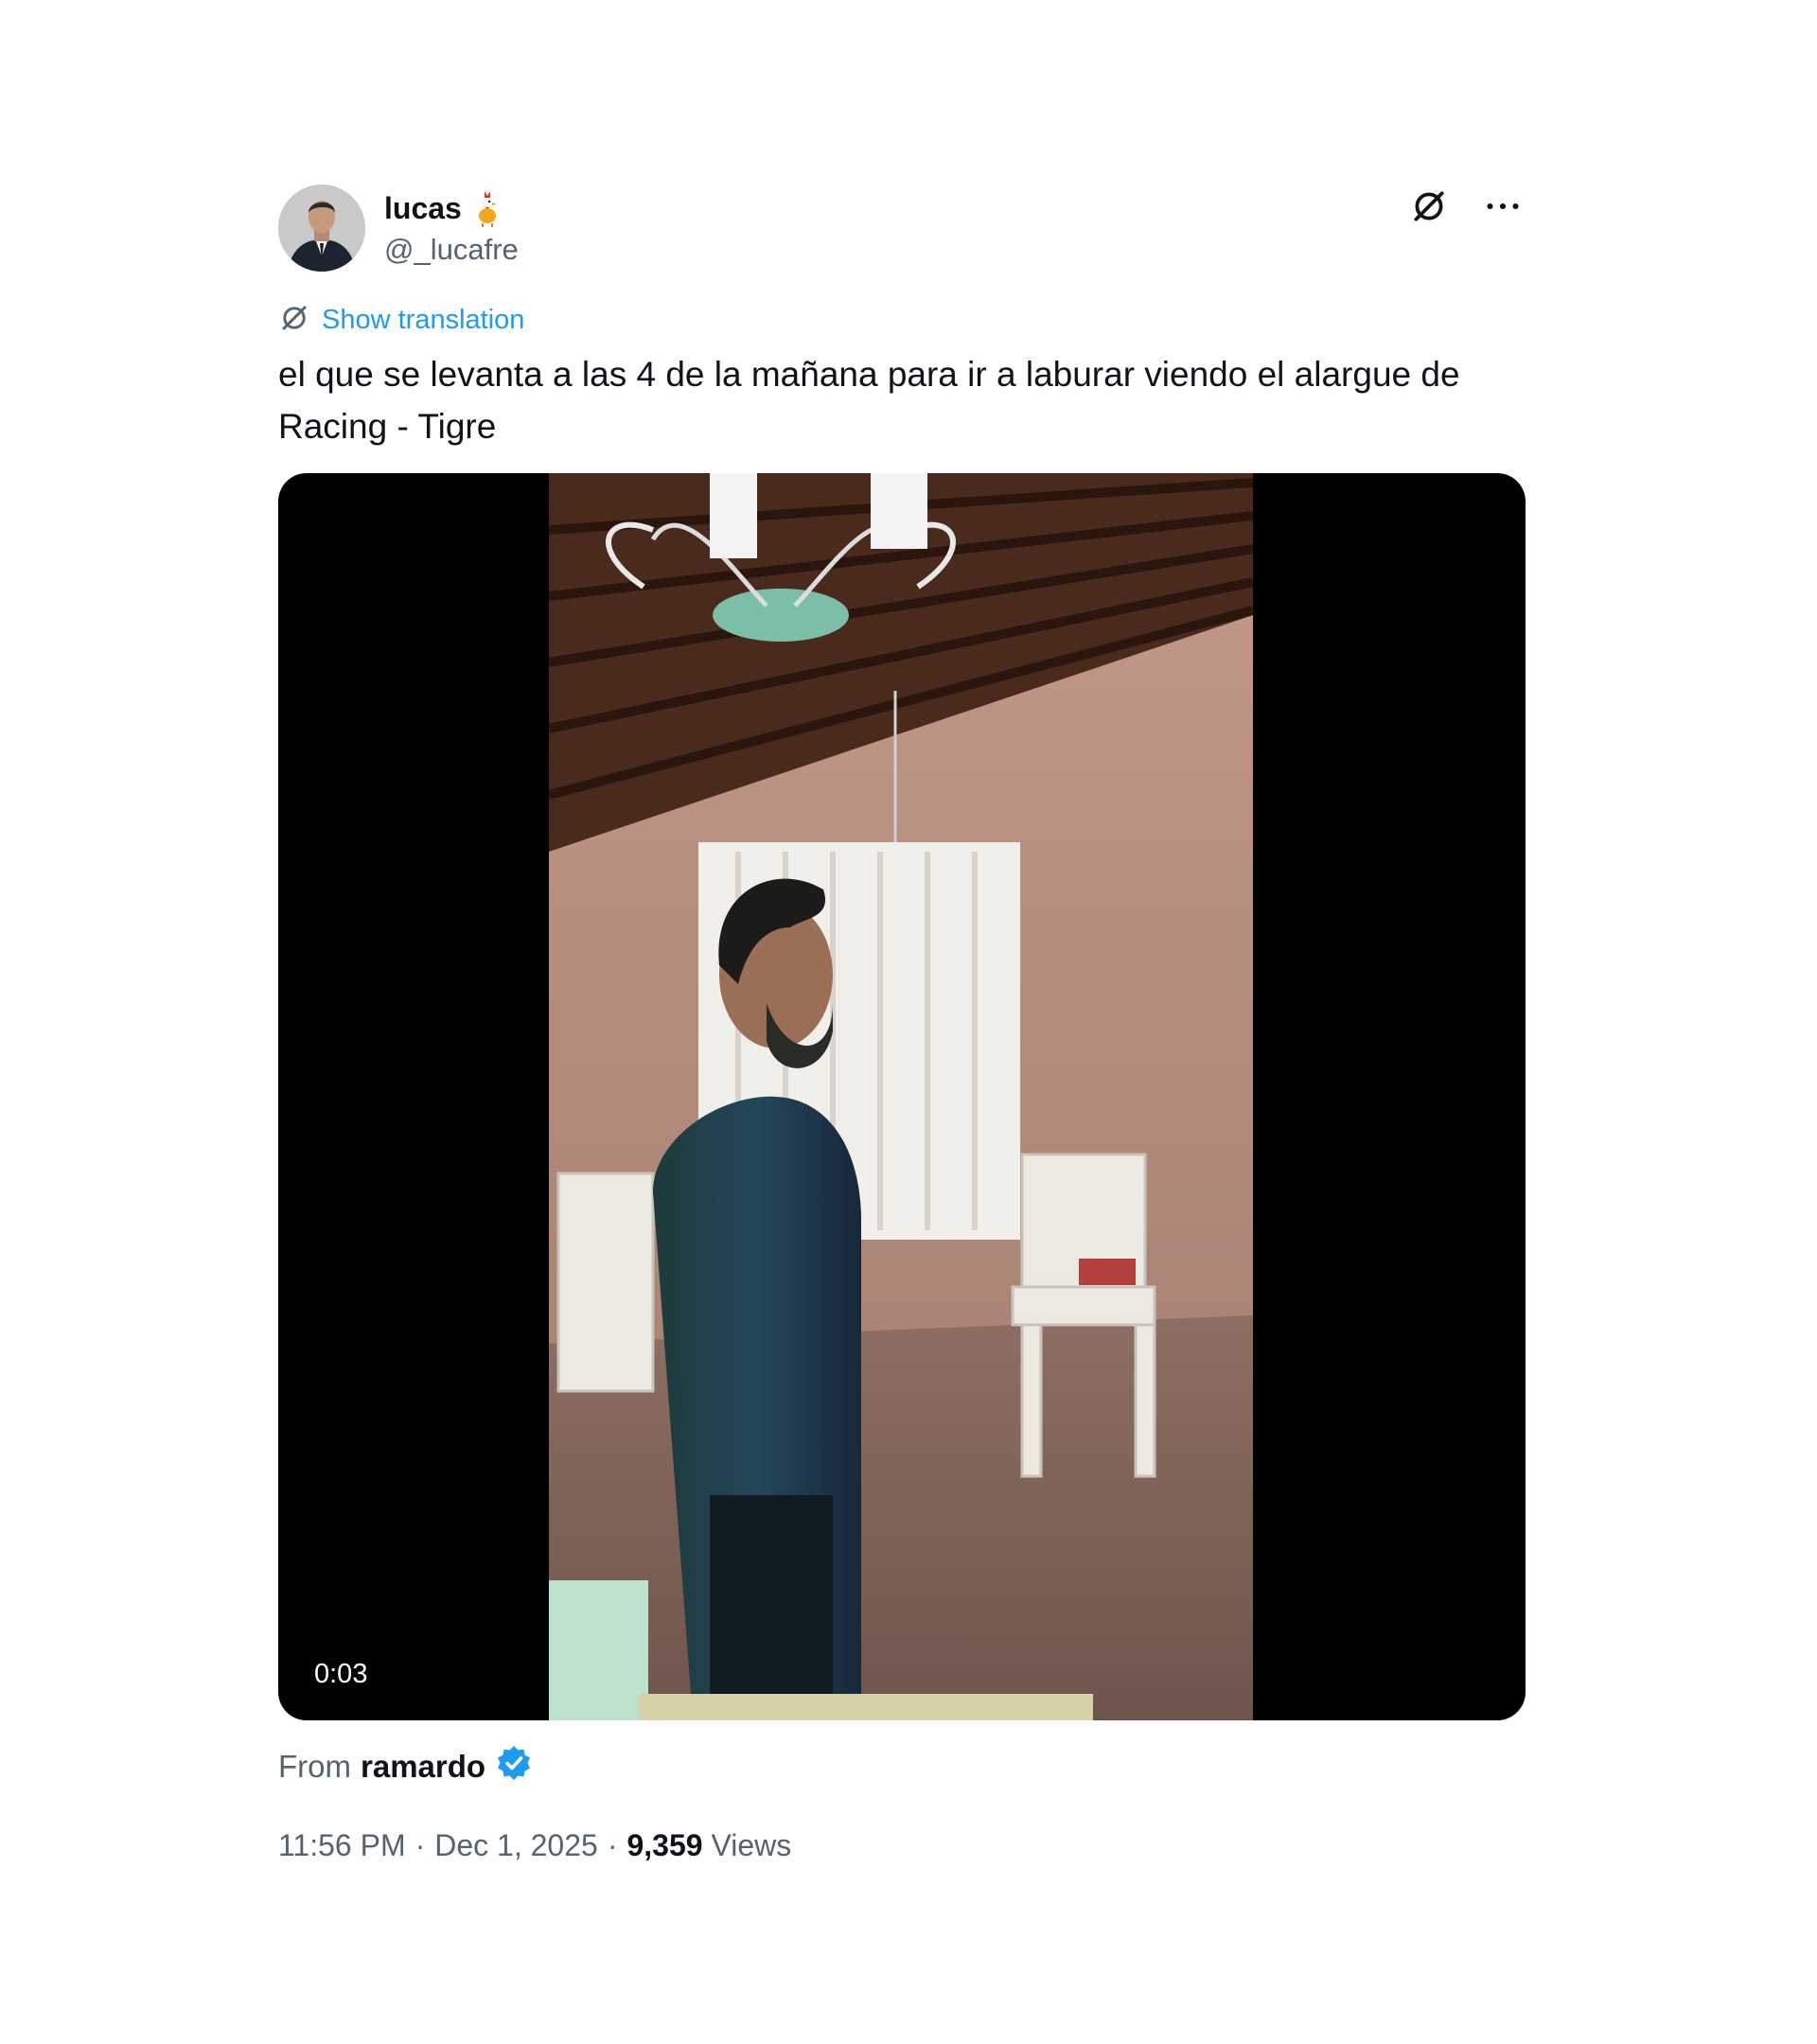 The image size is (1817, 2044). What do you see at coordinates (423, 1767) in the screenshot?
I see `source-user-link: ramardo` at bounding box center [423, 1767].